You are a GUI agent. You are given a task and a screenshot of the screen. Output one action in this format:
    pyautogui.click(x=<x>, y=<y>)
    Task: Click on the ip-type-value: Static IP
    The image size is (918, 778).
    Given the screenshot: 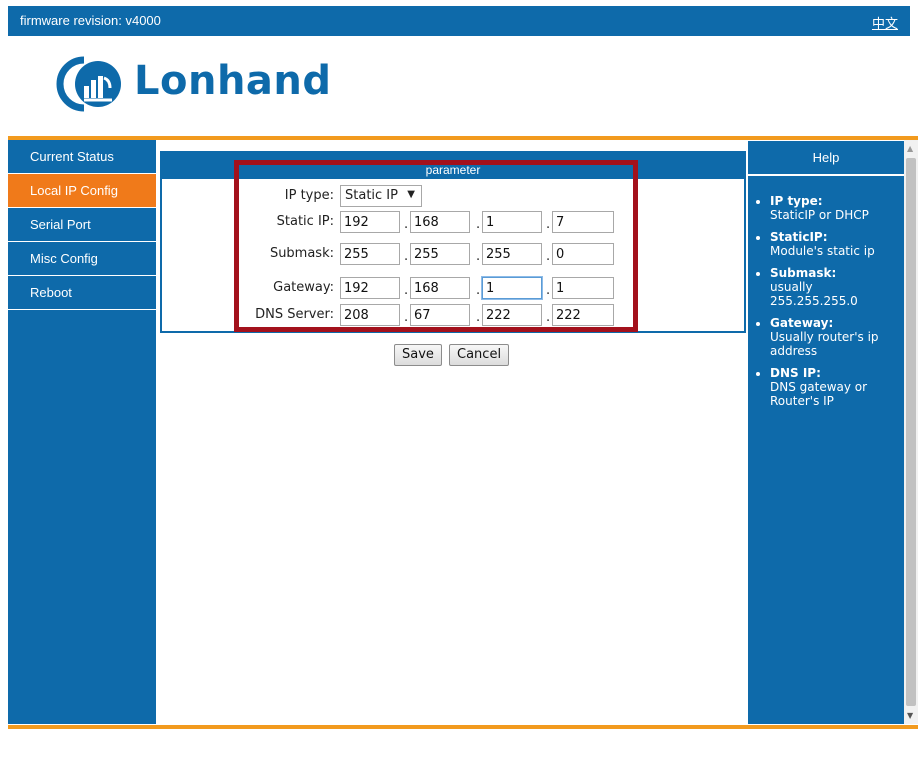 What is the action you would take?
    pyautogui.click(x=371, y=195)
    